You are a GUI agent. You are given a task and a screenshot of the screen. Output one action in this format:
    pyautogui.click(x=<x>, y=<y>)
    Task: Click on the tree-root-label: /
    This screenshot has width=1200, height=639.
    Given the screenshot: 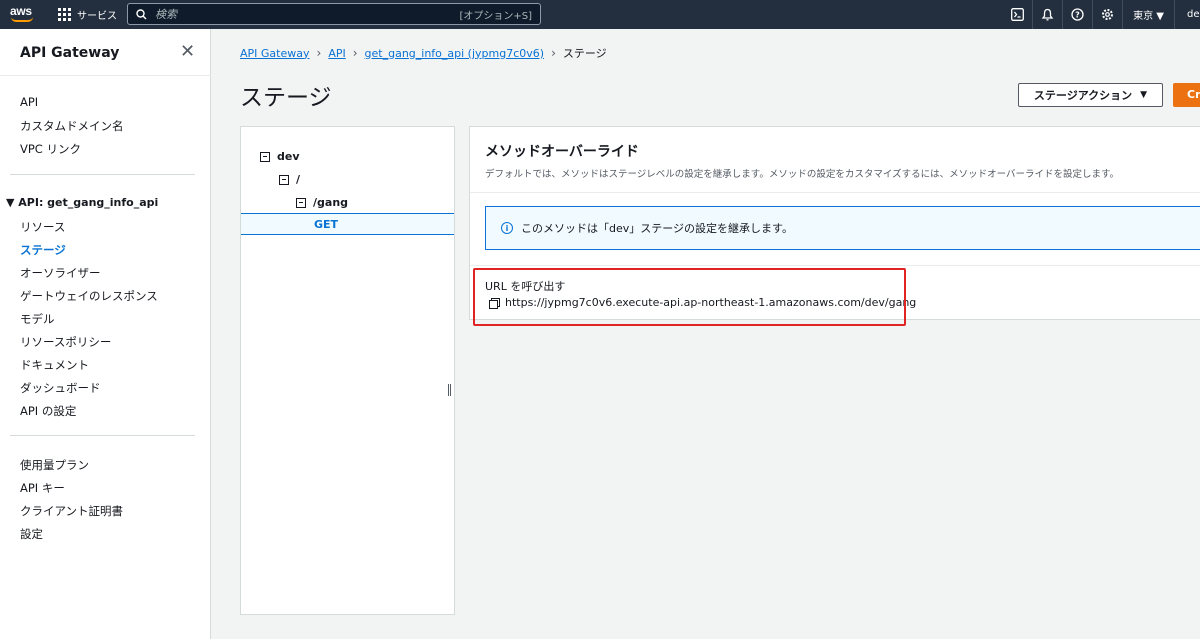 What is the action you would take?
    pyautogui.click(x=298, y=179)
    